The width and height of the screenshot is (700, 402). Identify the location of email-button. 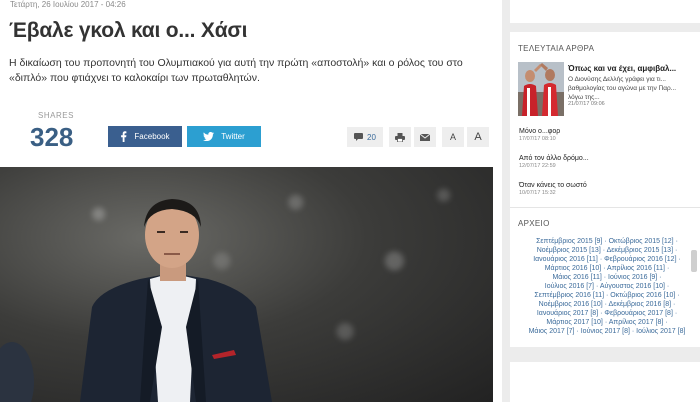
(425, 137).